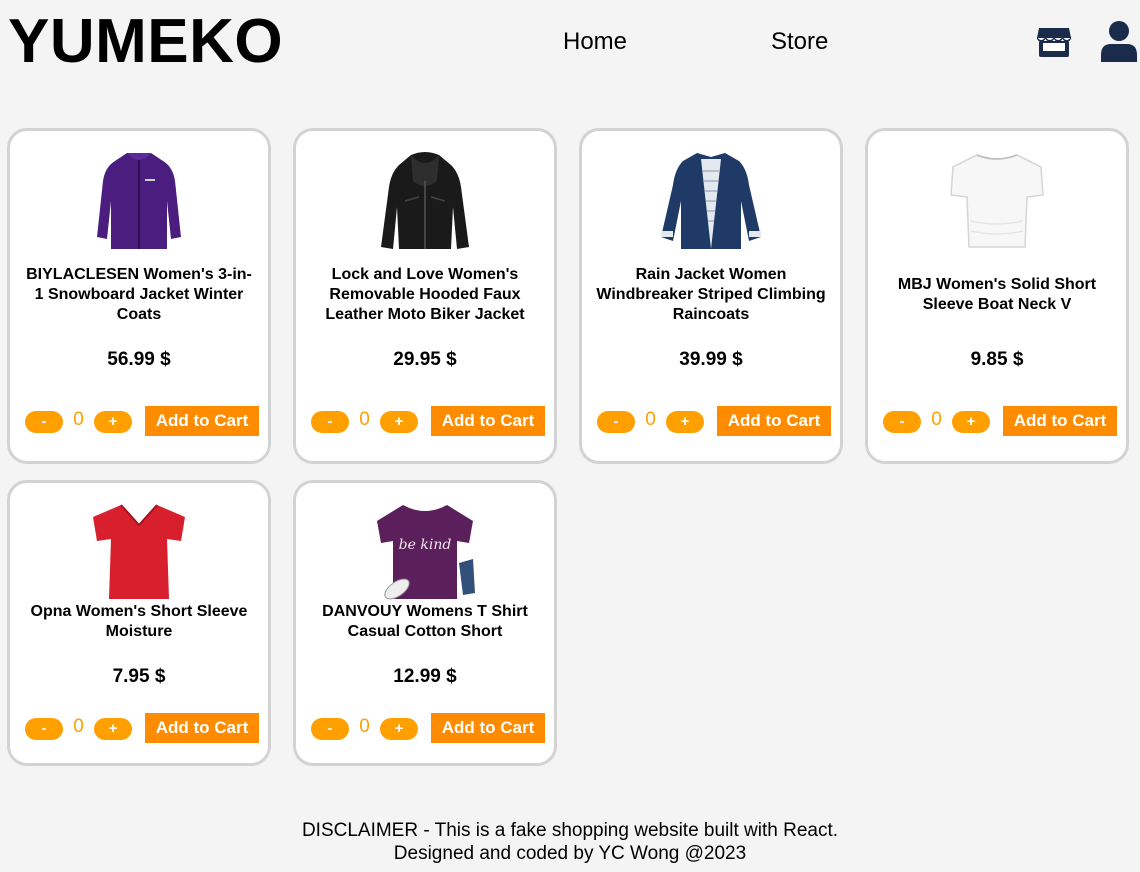 The image size is (1140, 872). What do you see at coordinates (139, 551) in the screenshot?
I see `product-image-red-tshirt` at bounding box center [139, 551].